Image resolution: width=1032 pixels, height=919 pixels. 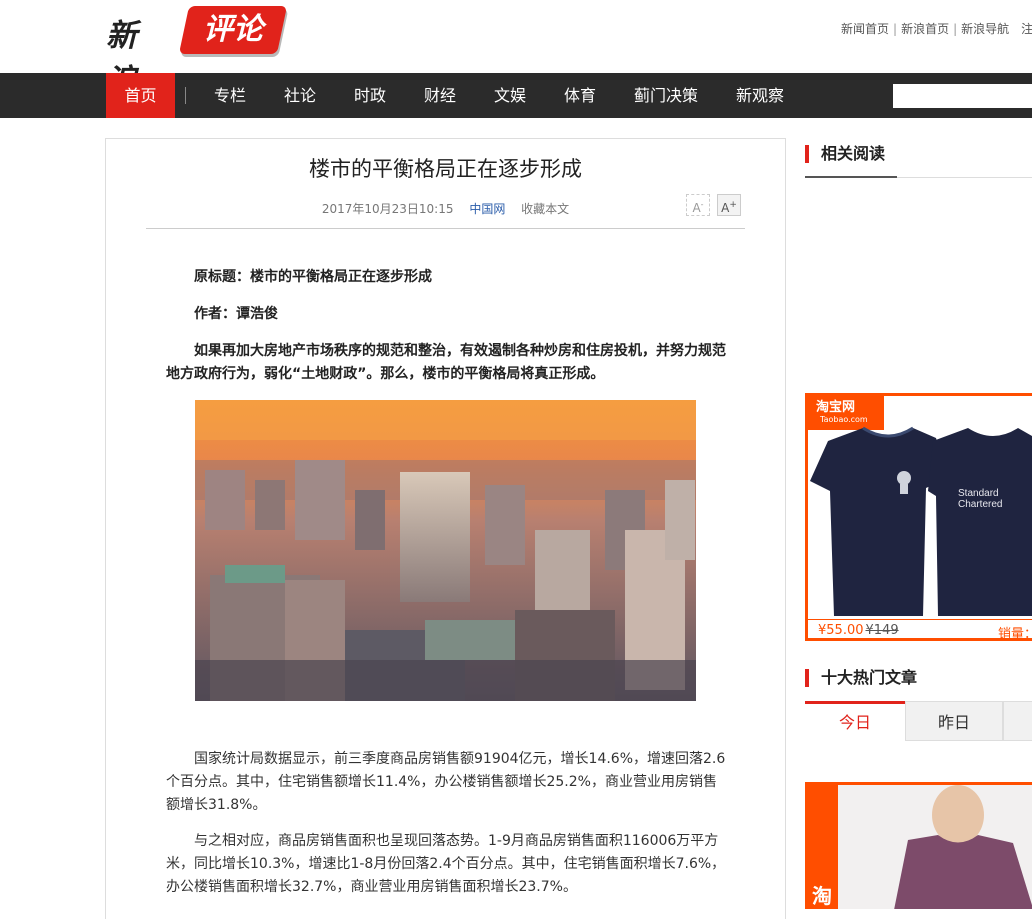 I want to click on tab-more, so click(x=1017, y=721).